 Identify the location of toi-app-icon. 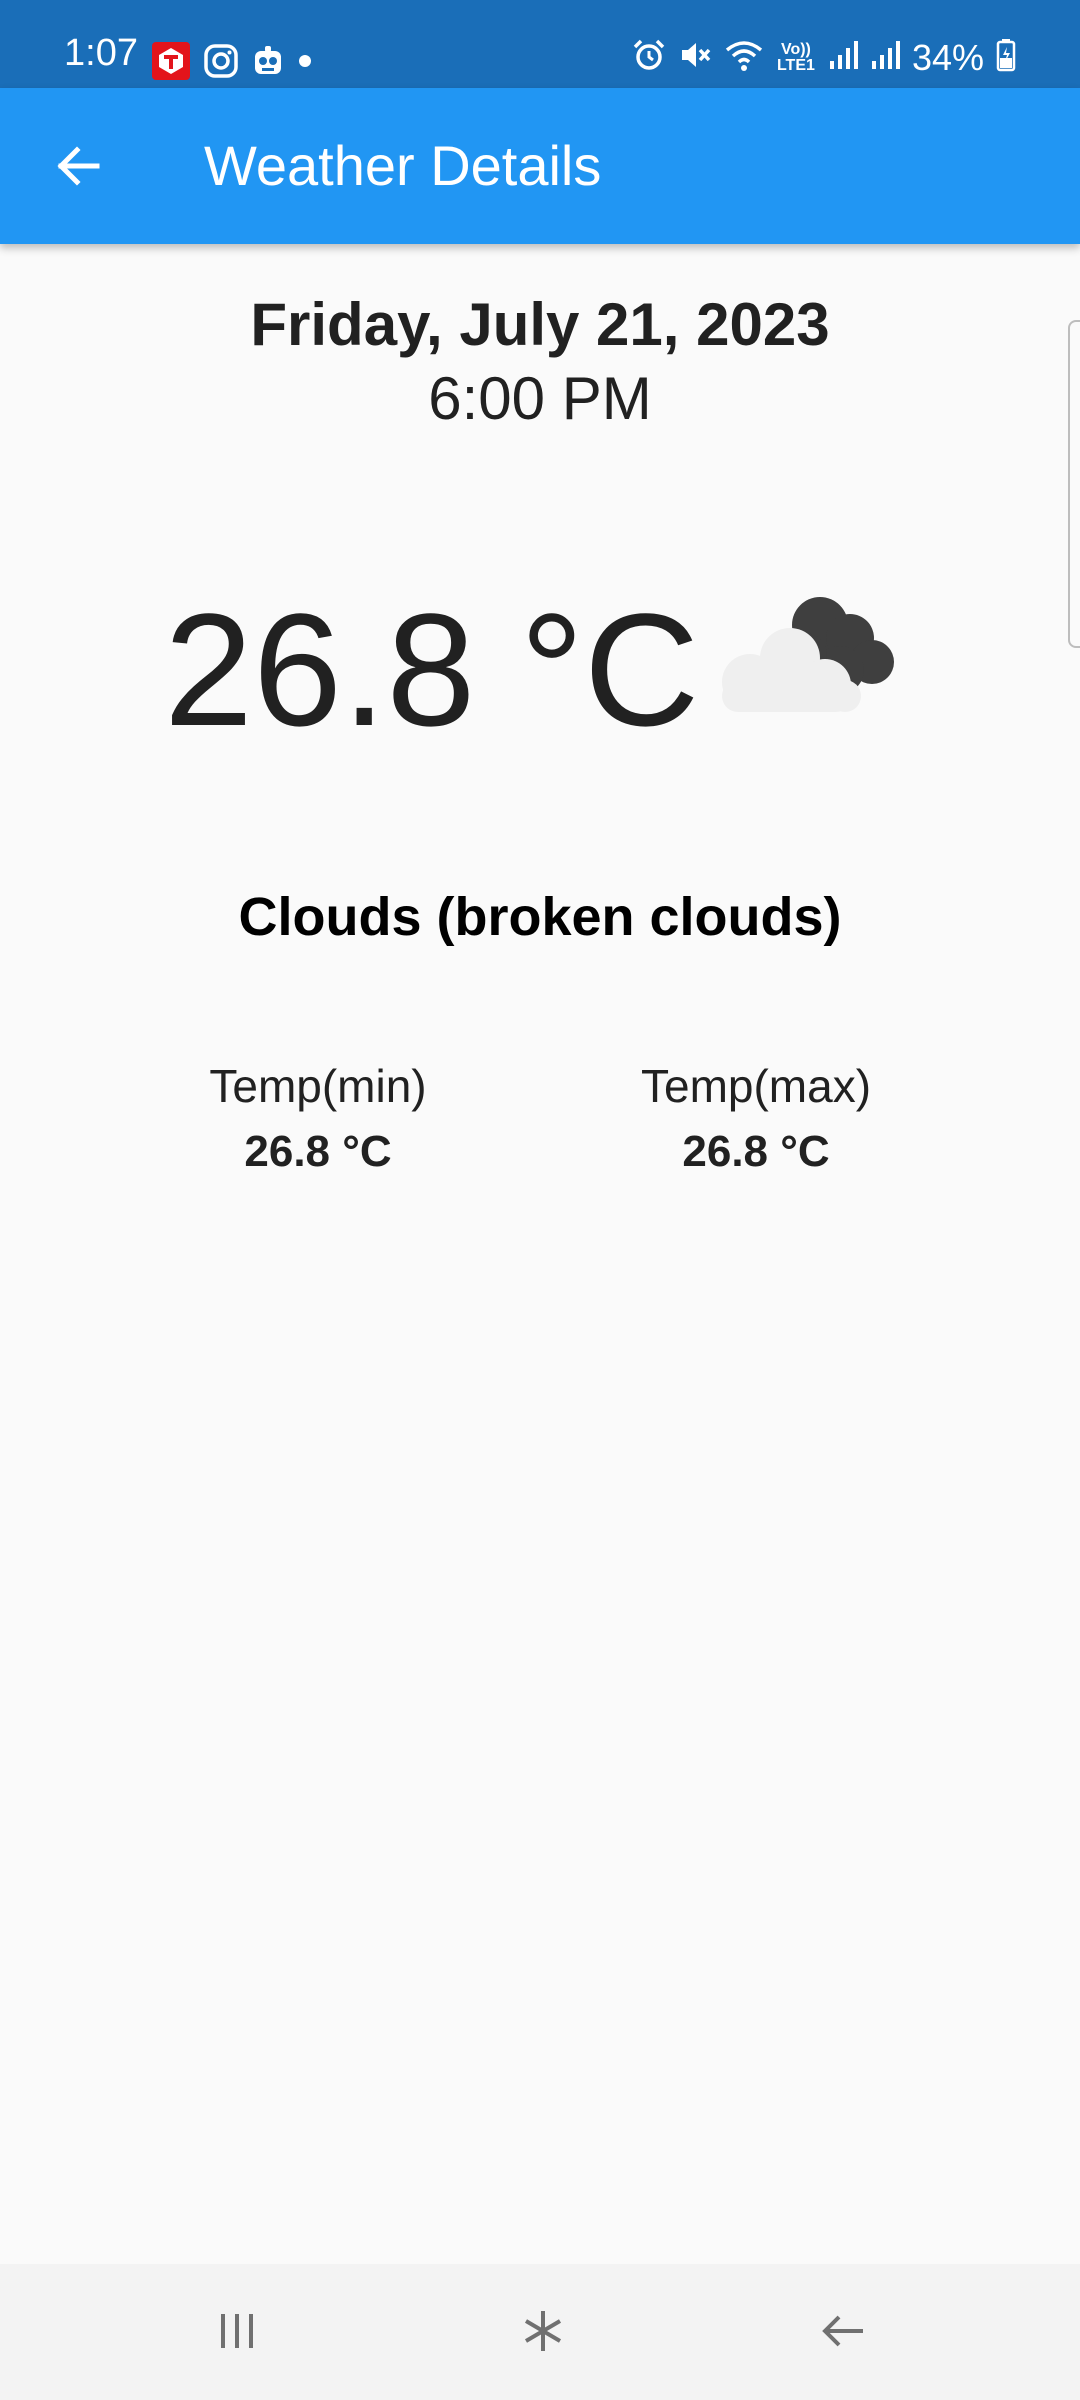
(171, 63).